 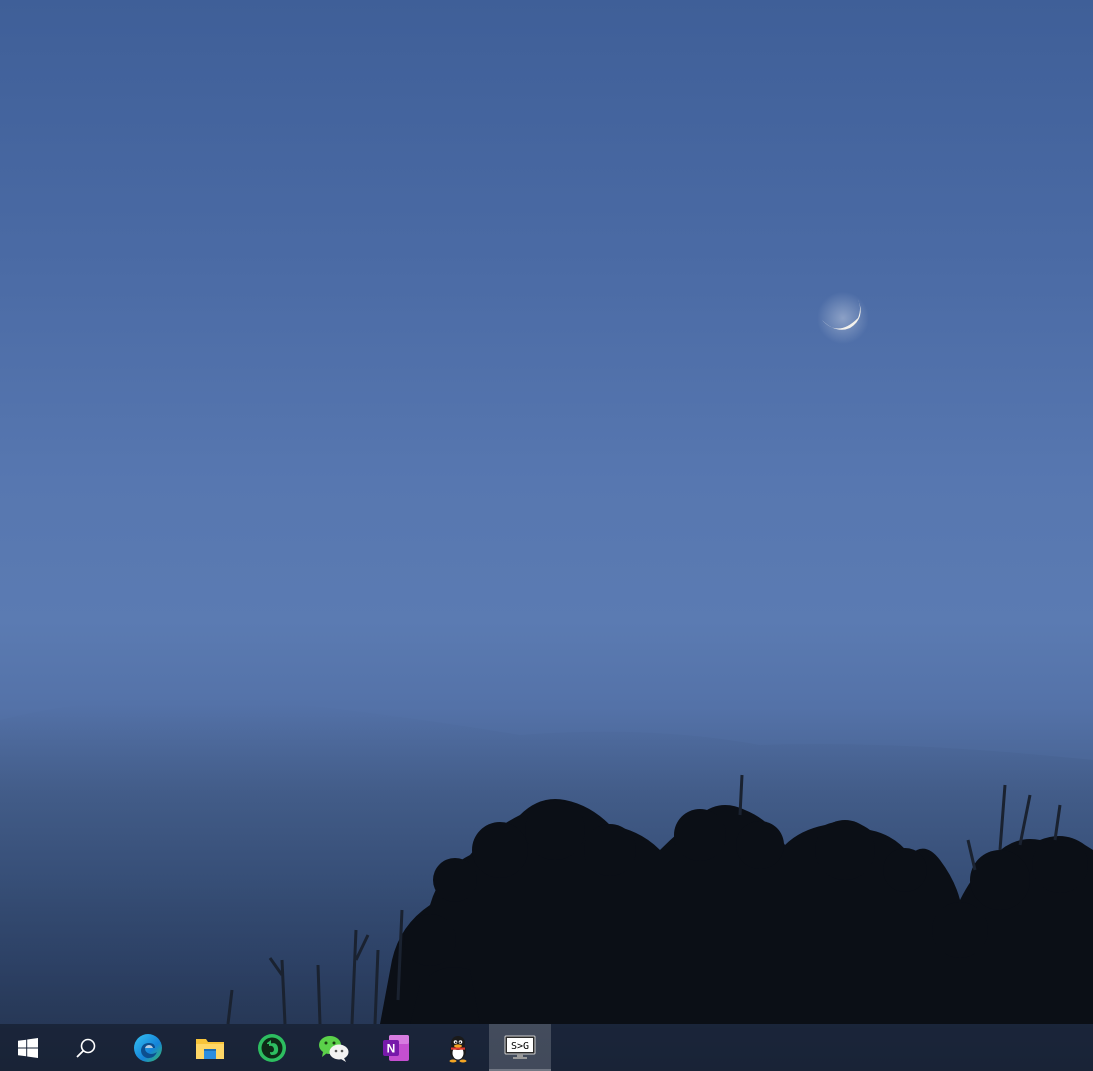 I want to click on taskbar-app-sg-monitor: S>G, so click(x=520, y=1047).